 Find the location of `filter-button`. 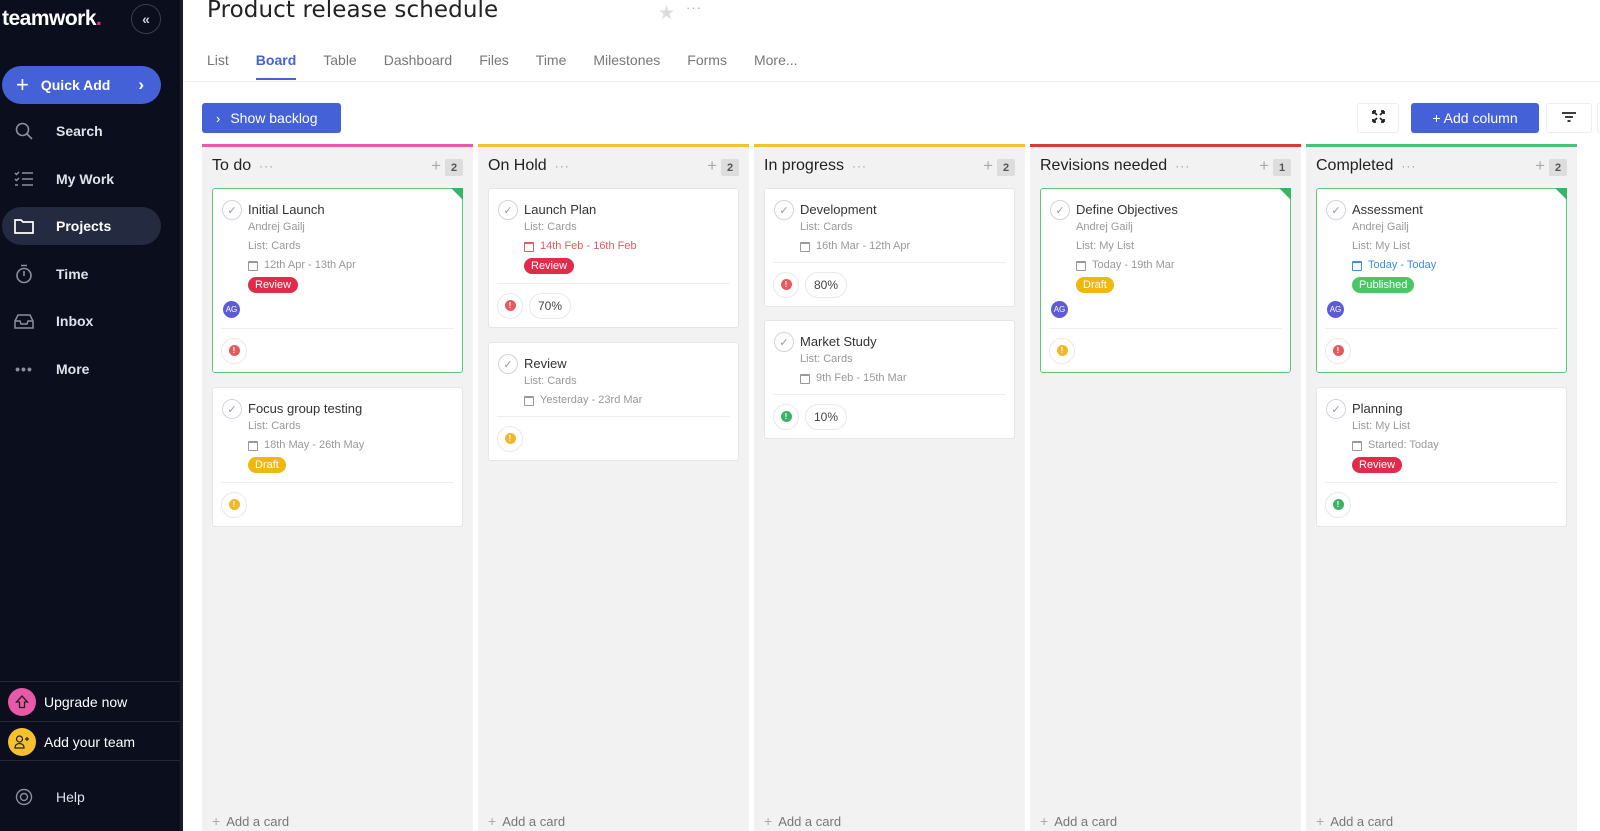

filter-button is located at coordinates (1569, 118).